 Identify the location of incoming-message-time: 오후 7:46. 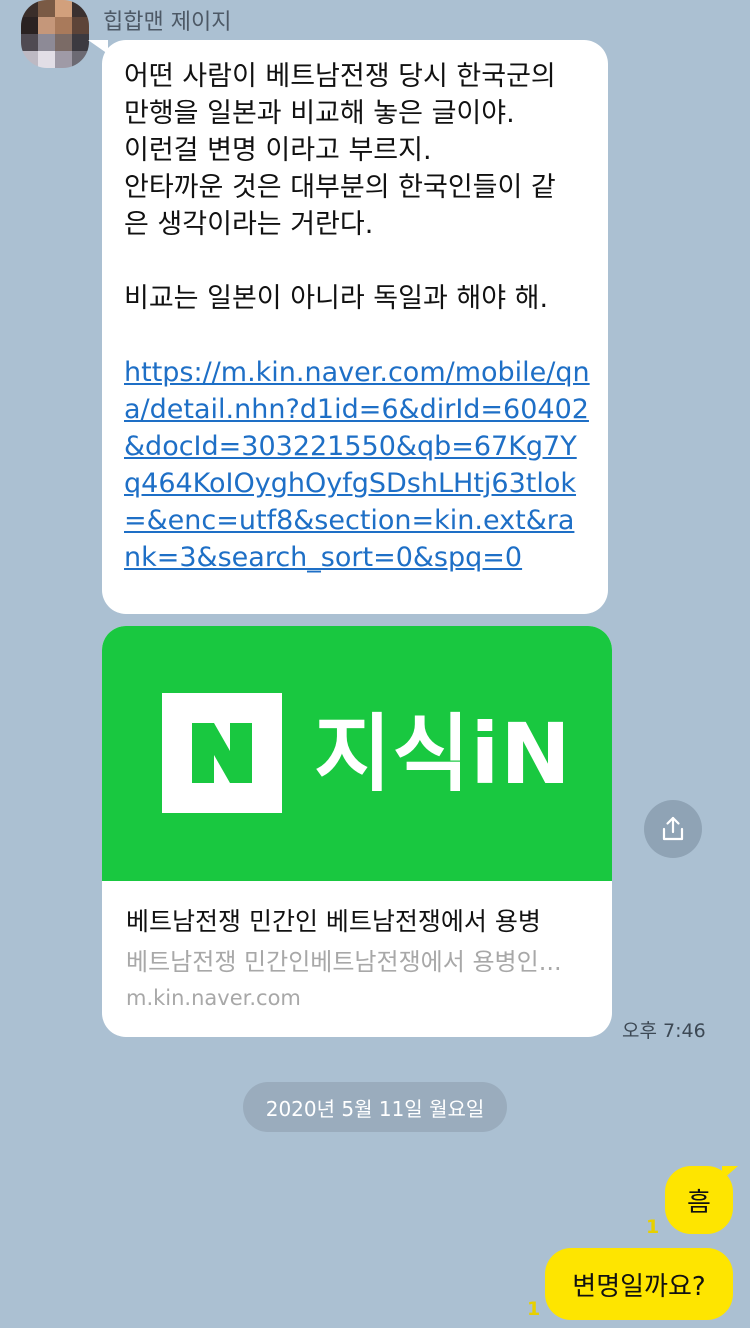
(664, 1031).